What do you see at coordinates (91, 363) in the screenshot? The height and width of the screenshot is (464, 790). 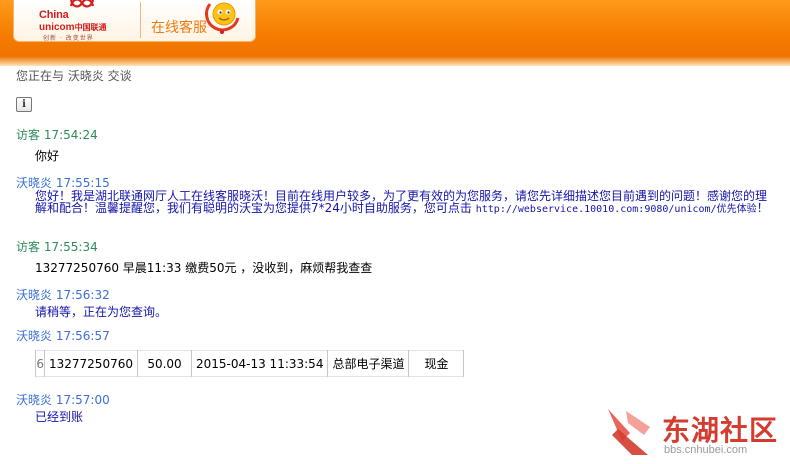 I see `table-cell: 13277250760` at bounding box center [91, 363].